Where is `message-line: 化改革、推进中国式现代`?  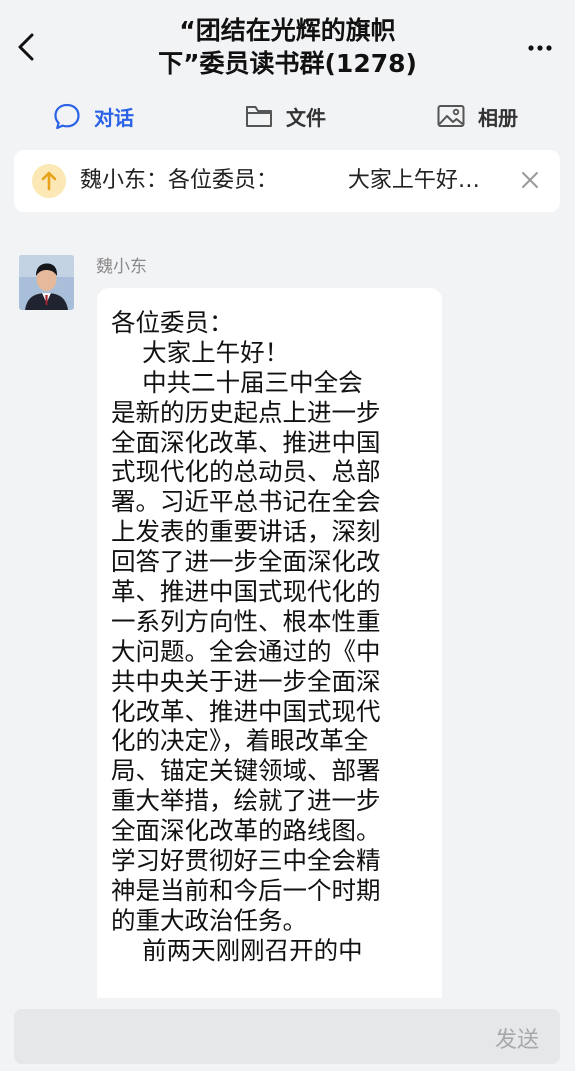 message-line: 化改革、推进中国式现代 is located at coordinates (246, 711).